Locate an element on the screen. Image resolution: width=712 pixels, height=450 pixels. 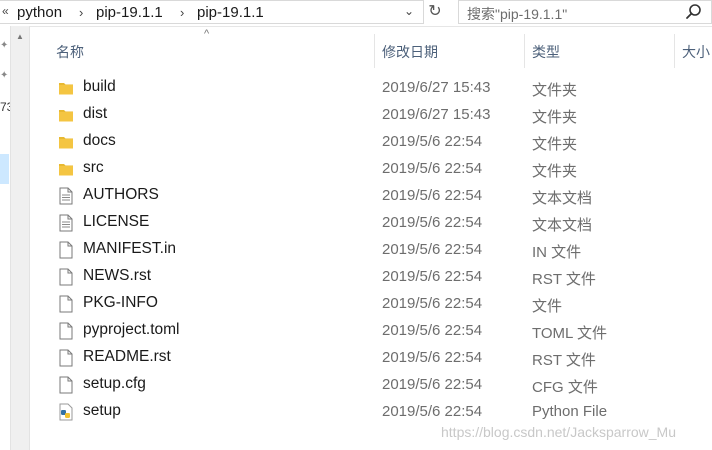
refresh-icon: ↻ is located at coordinates (435, 11).